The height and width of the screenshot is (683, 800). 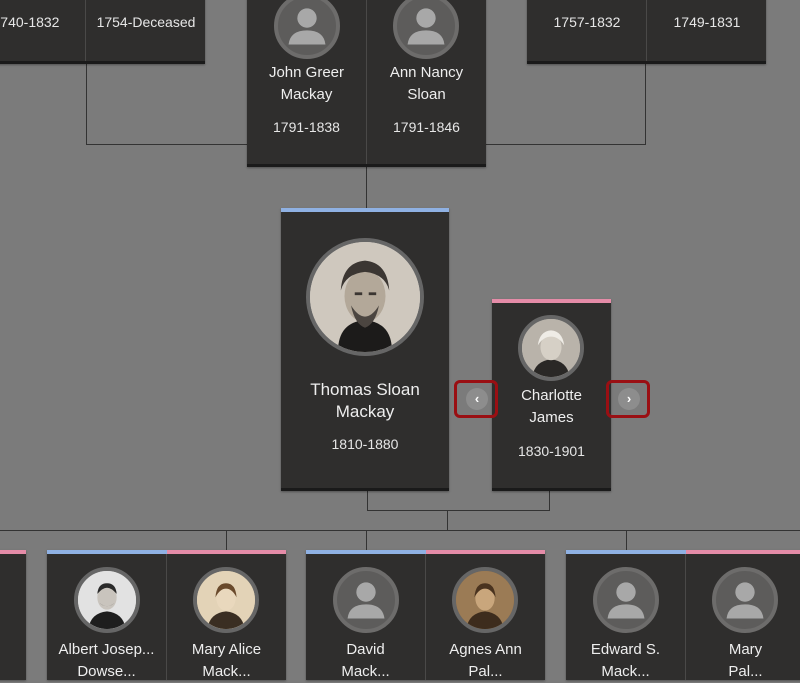 What do you see at coordinates (365, 400) in the screenshot?
I see `focus-person-name: Thomas Sloan Mackay` at bounding box center [365, 400].